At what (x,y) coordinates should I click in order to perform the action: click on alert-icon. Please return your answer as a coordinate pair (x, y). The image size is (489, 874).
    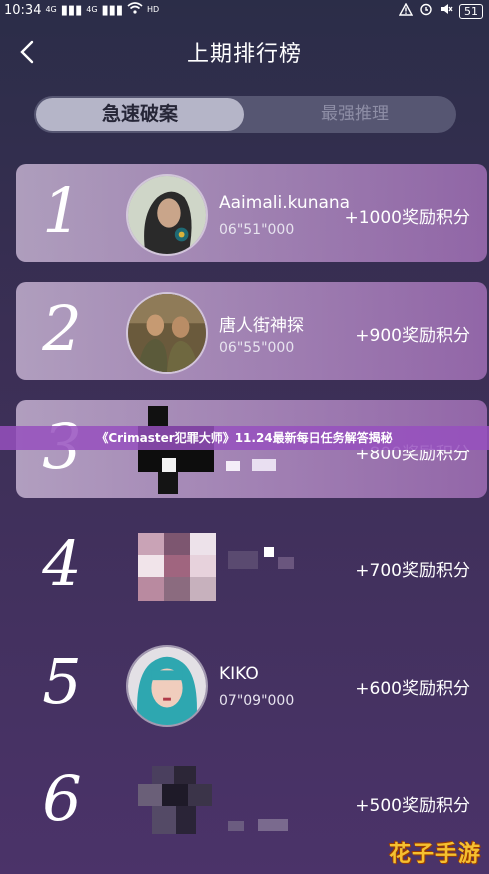
    Looking at the image, I should click on (406, 11).